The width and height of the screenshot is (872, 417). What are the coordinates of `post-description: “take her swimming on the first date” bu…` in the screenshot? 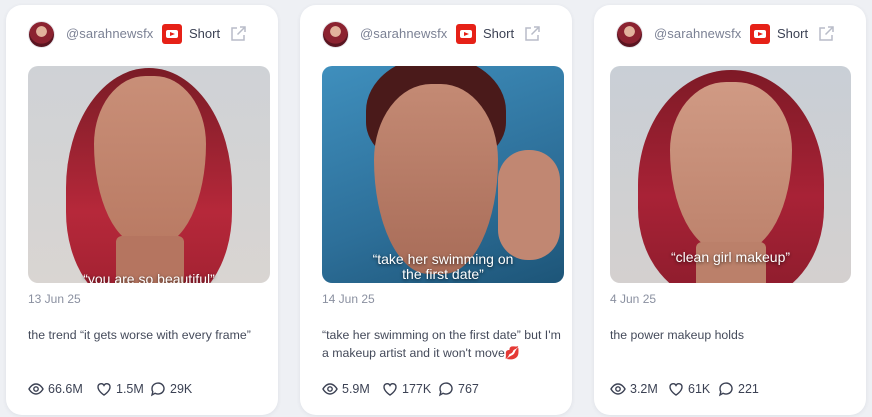 It's located at (441, 344).